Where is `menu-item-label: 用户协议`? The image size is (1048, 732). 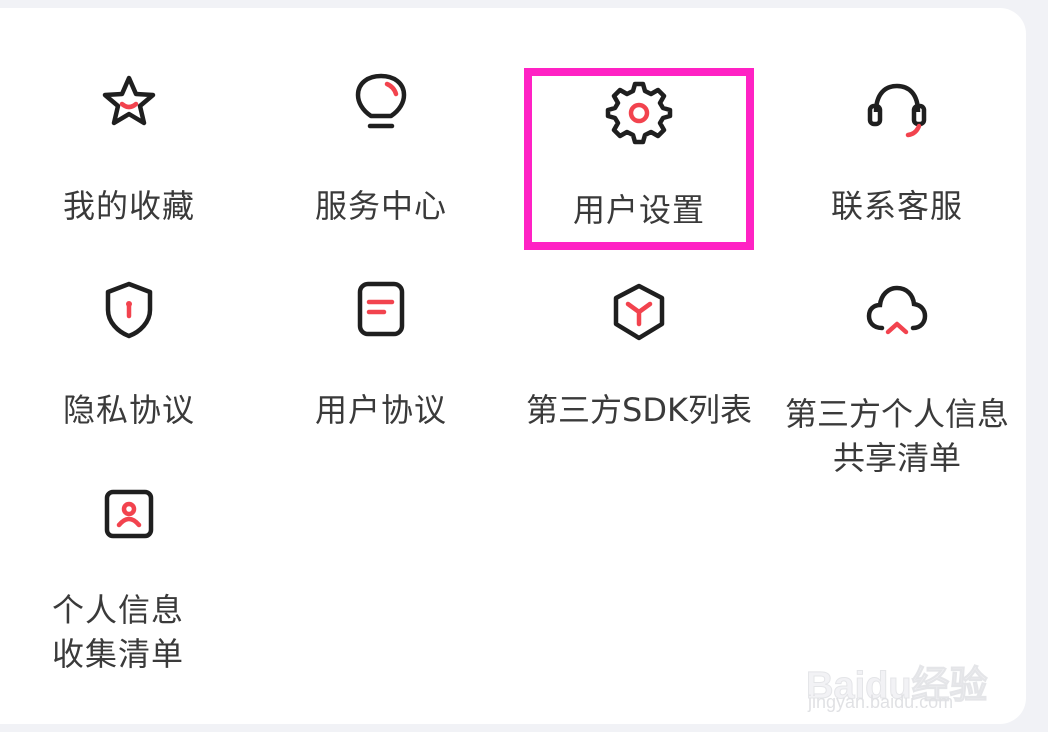 menu-item-label: 用户协议 is located at coordinates (380, 410).